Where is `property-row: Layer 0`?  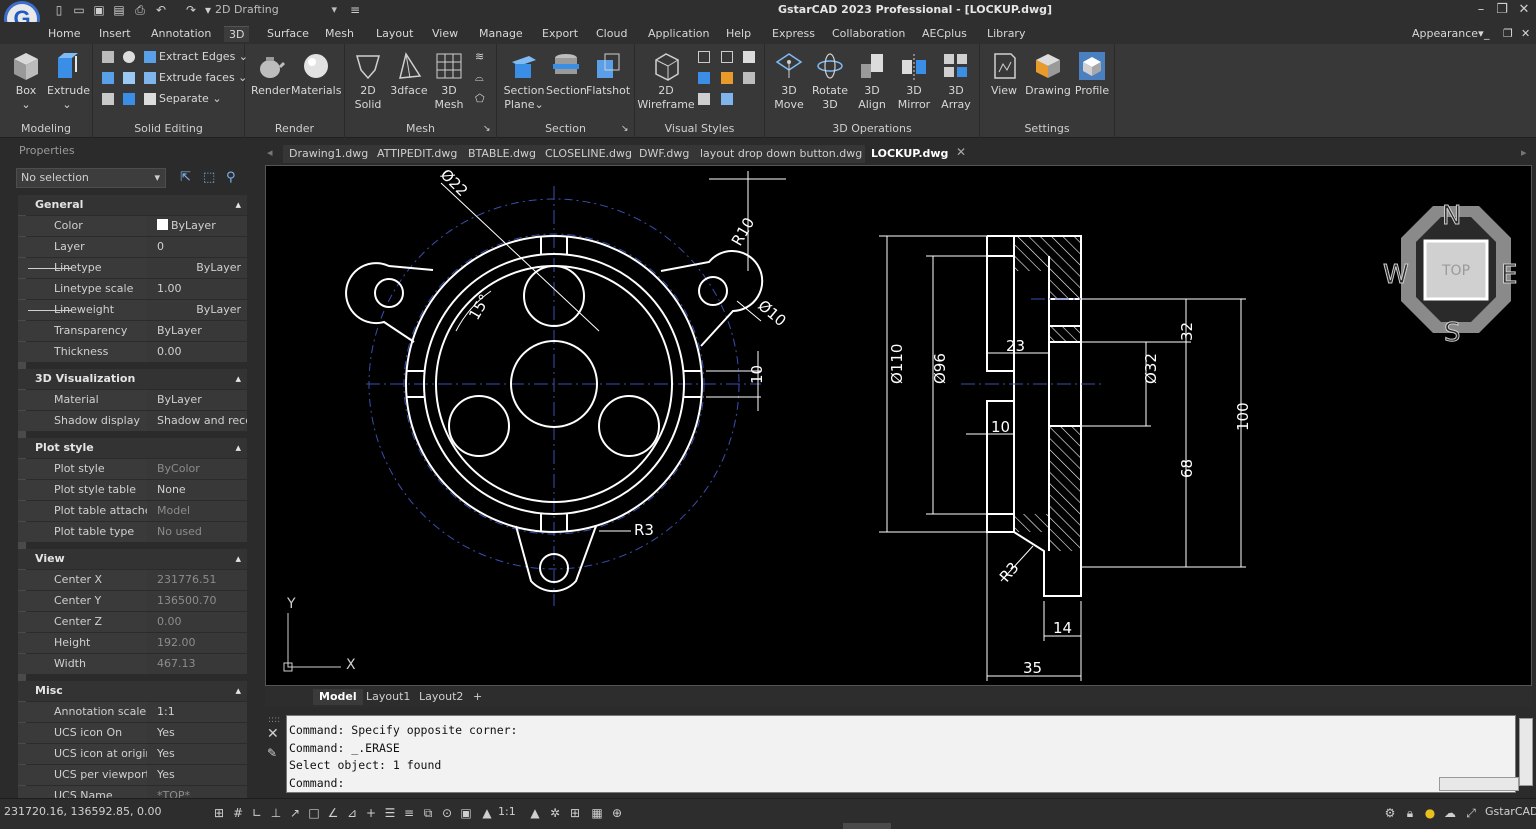
property-row: Layer 0 is located at coordinates (132, 247).